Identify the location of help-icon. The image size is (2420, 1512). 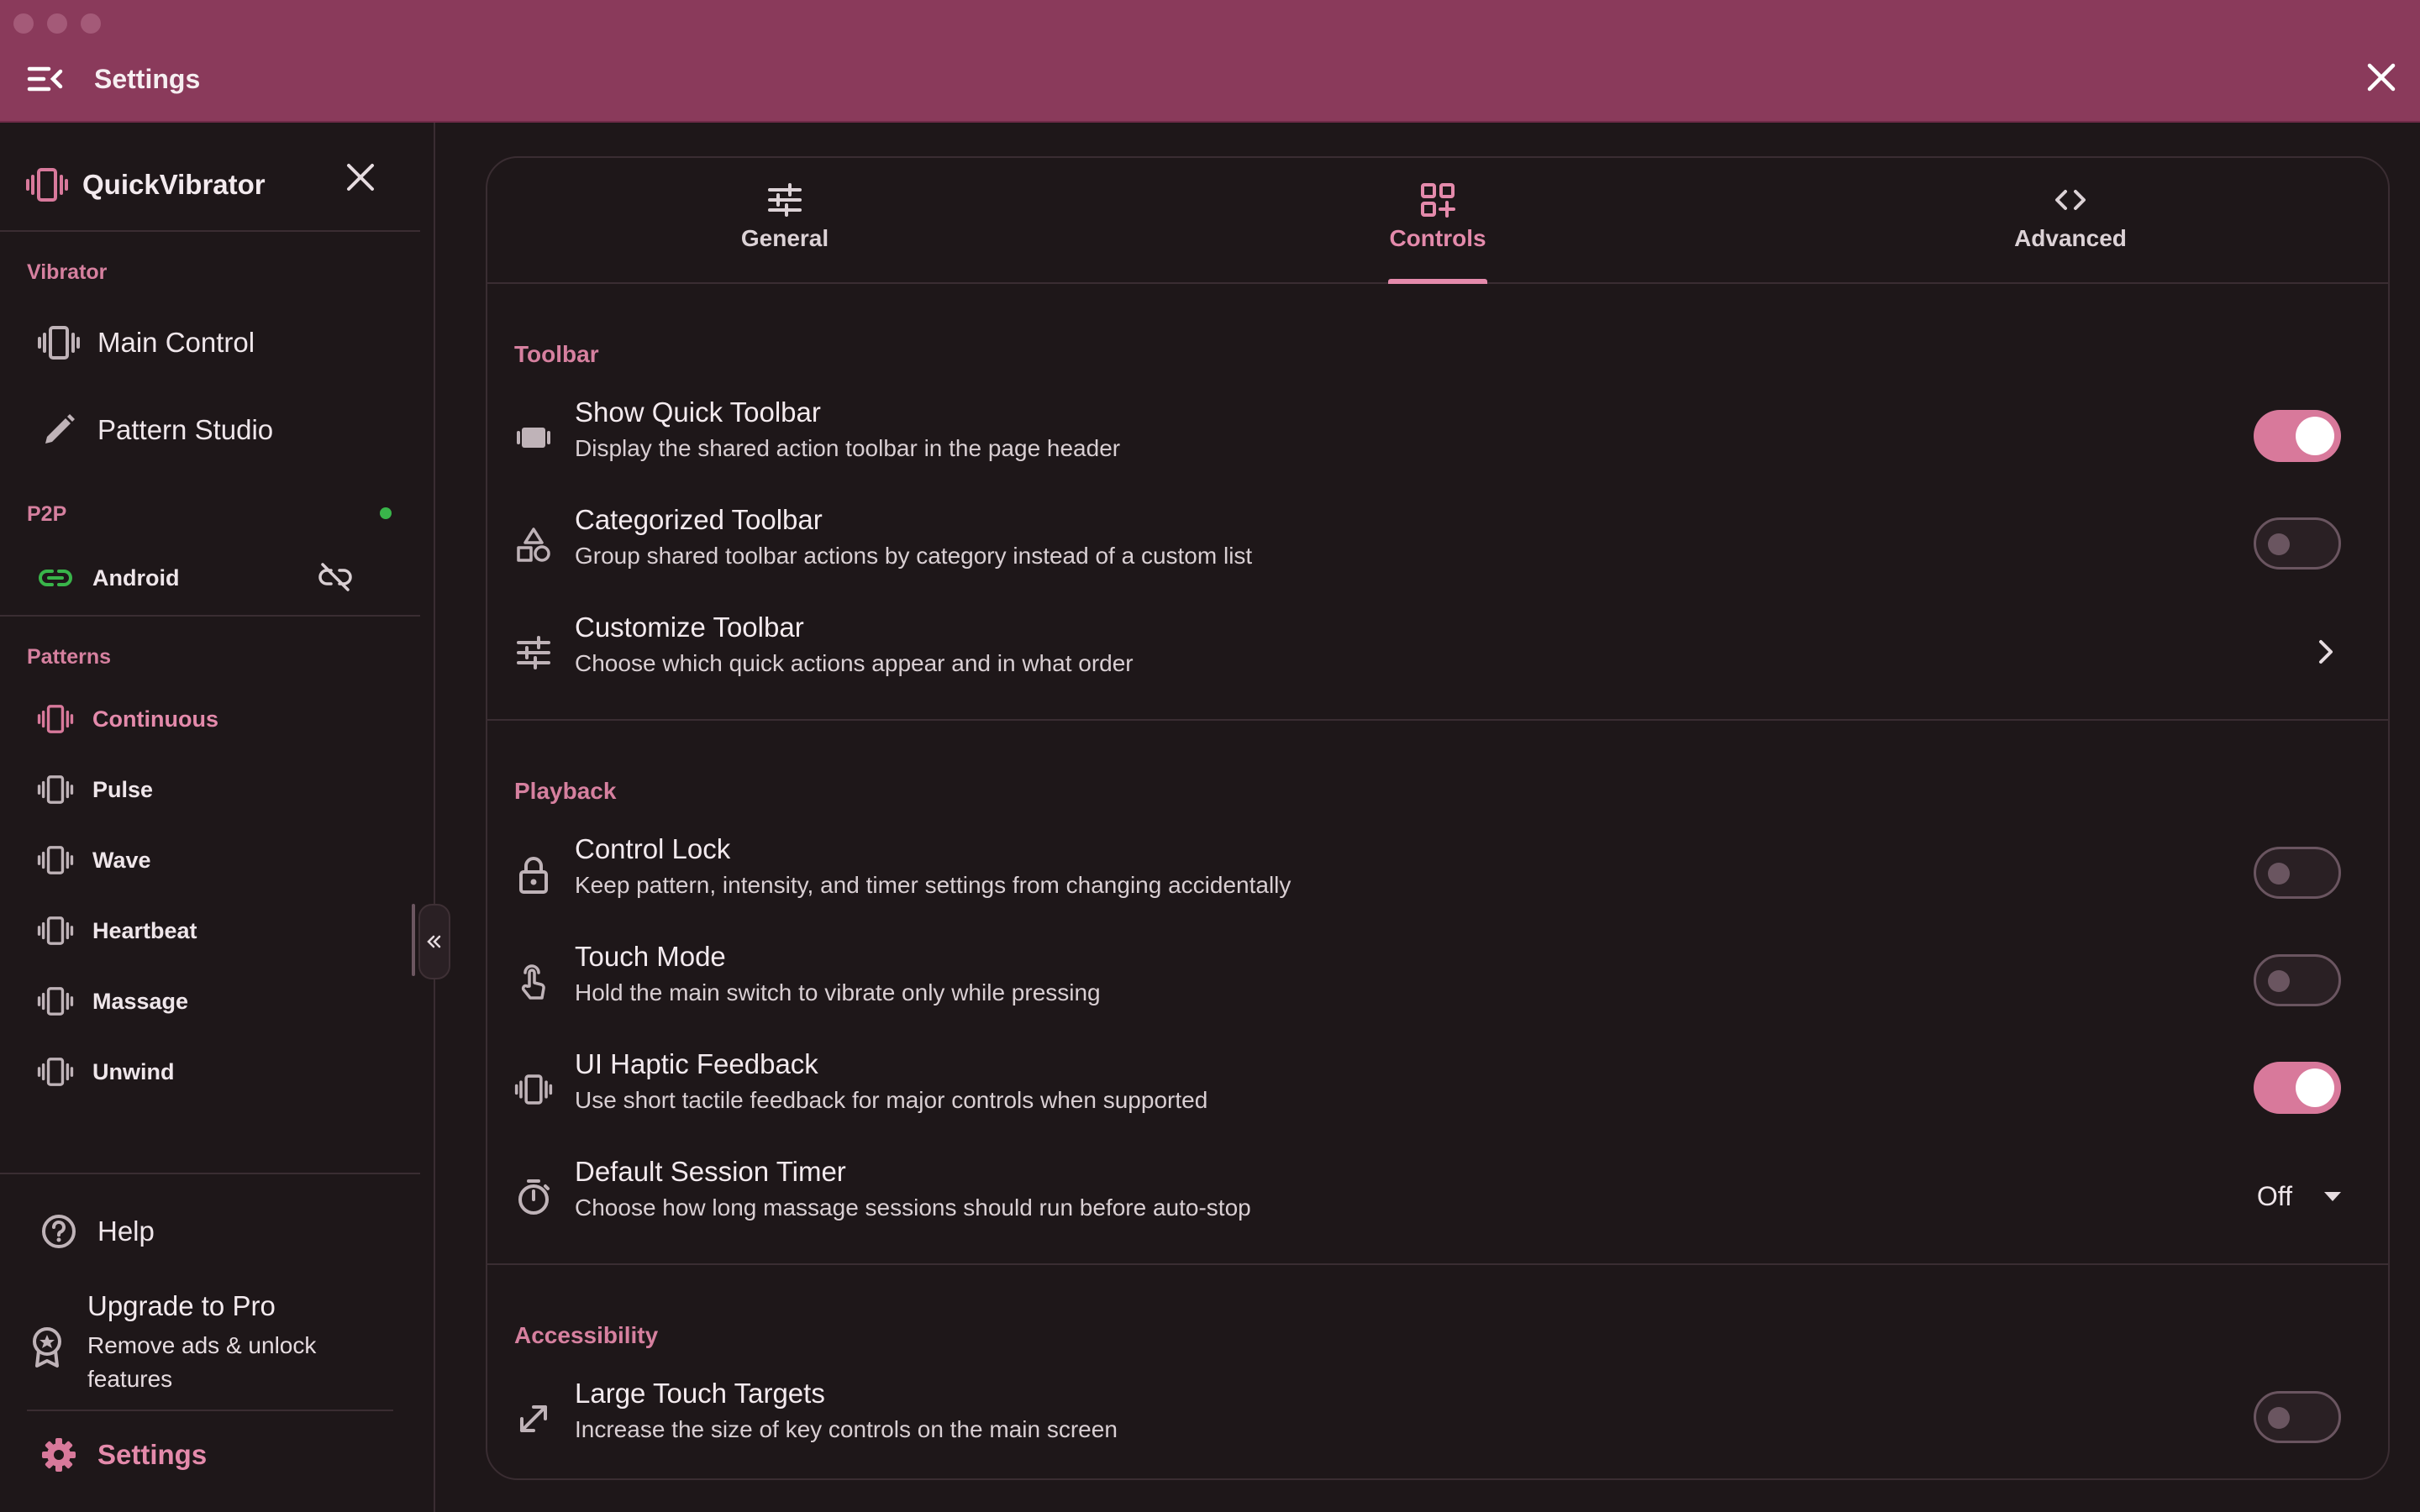
(59, 1231).